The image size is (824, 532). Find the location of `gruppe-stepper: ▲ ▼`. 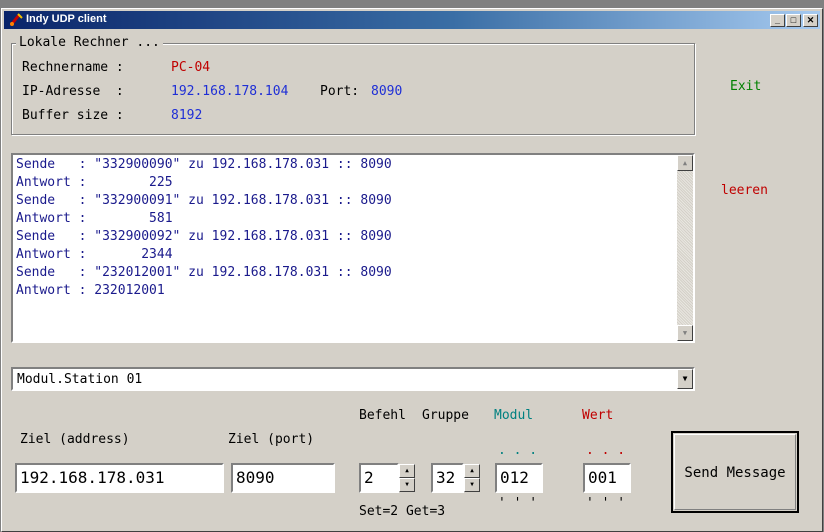

gruppe-stepper: ▲ ▼ is located at coordinates (472, 478).